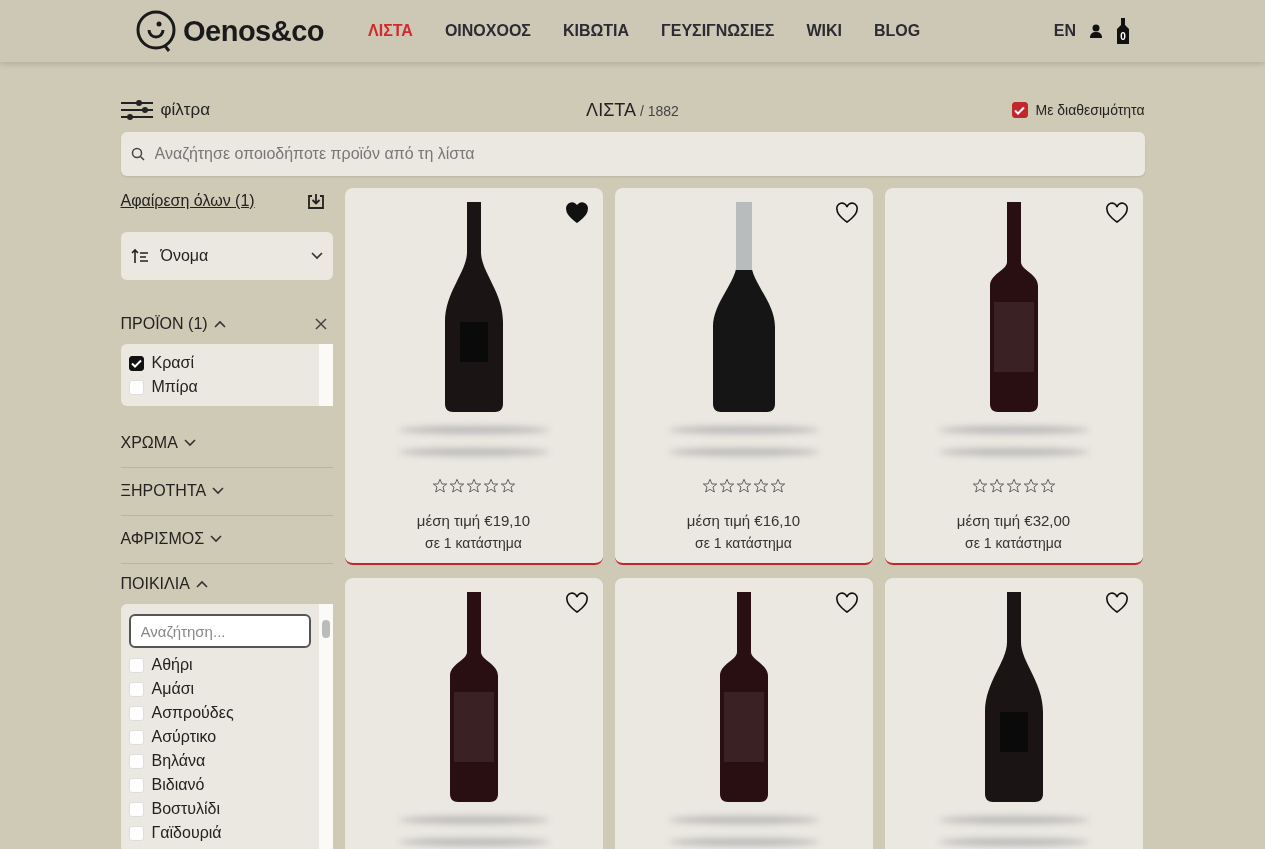 This screenshot has width=1265, height=849. What do you see at coordinates (174, 387) in the screenshot?
I see `filter-option-label: Μπίρα` at bounding box center [174, 387].